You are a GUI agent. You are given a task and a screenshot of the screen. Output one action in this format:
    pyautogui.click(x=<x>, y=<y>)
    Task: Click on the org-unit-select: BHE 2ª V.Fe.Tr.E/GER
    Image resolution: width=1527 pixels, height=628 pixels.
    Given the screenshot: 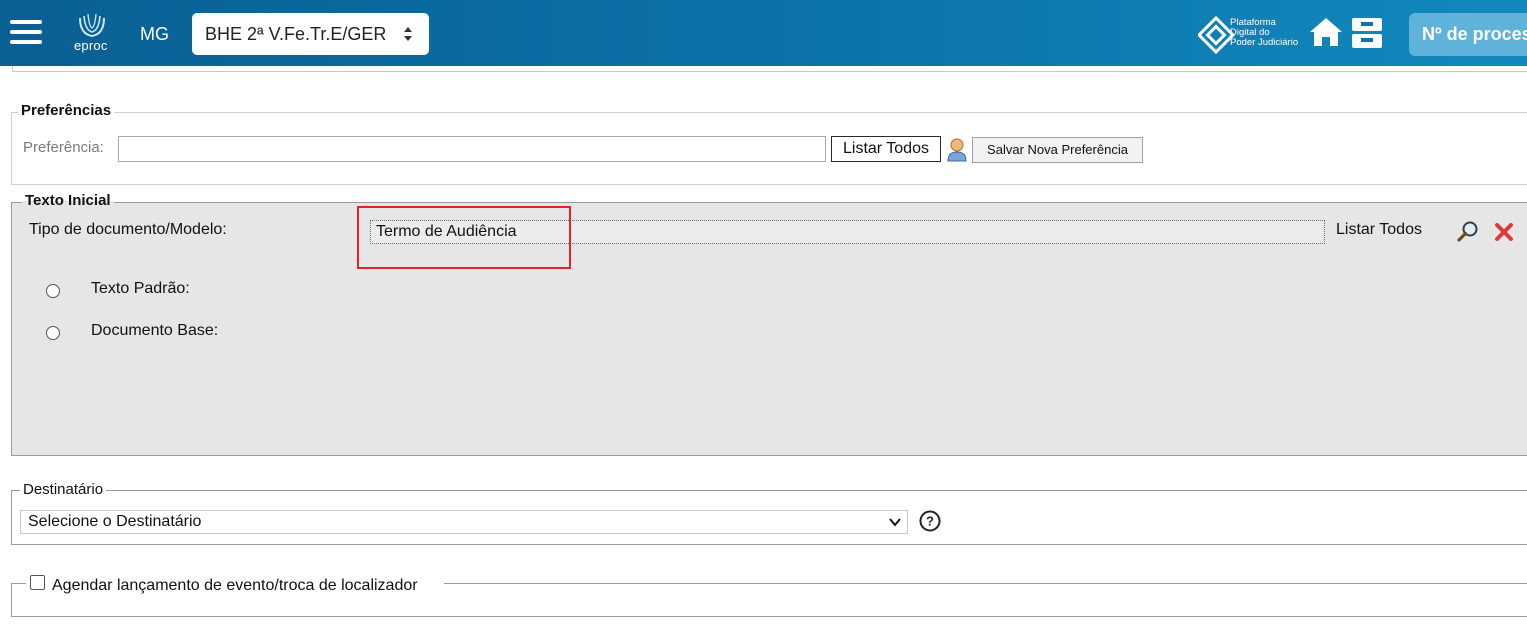 What is the action you would take?
    pyautogui.click(x=310, y=34)
    